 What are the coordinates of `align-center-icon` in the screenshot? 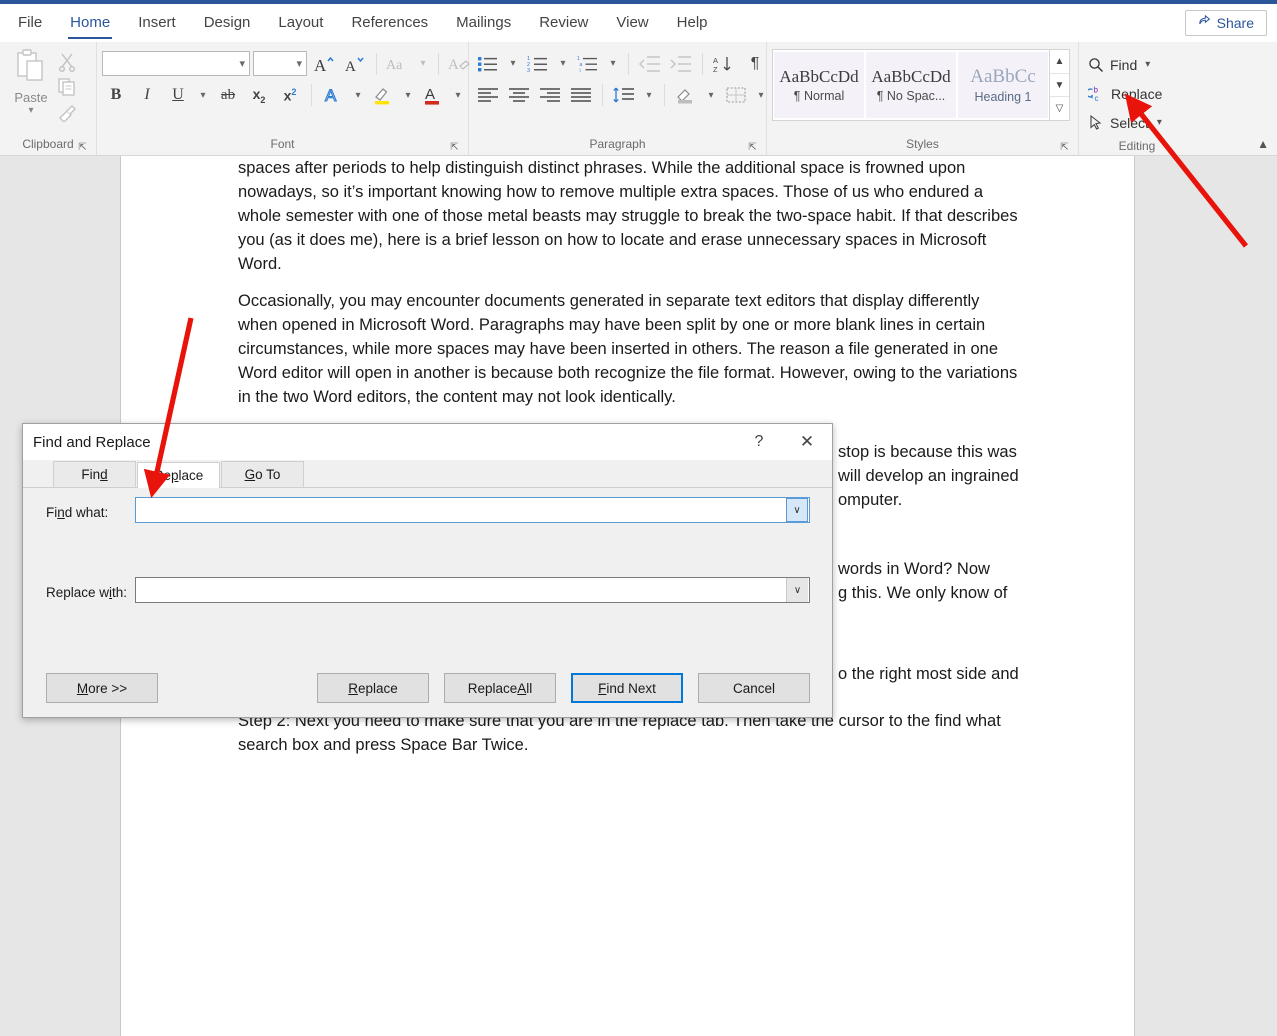 It's located at (519, 95).